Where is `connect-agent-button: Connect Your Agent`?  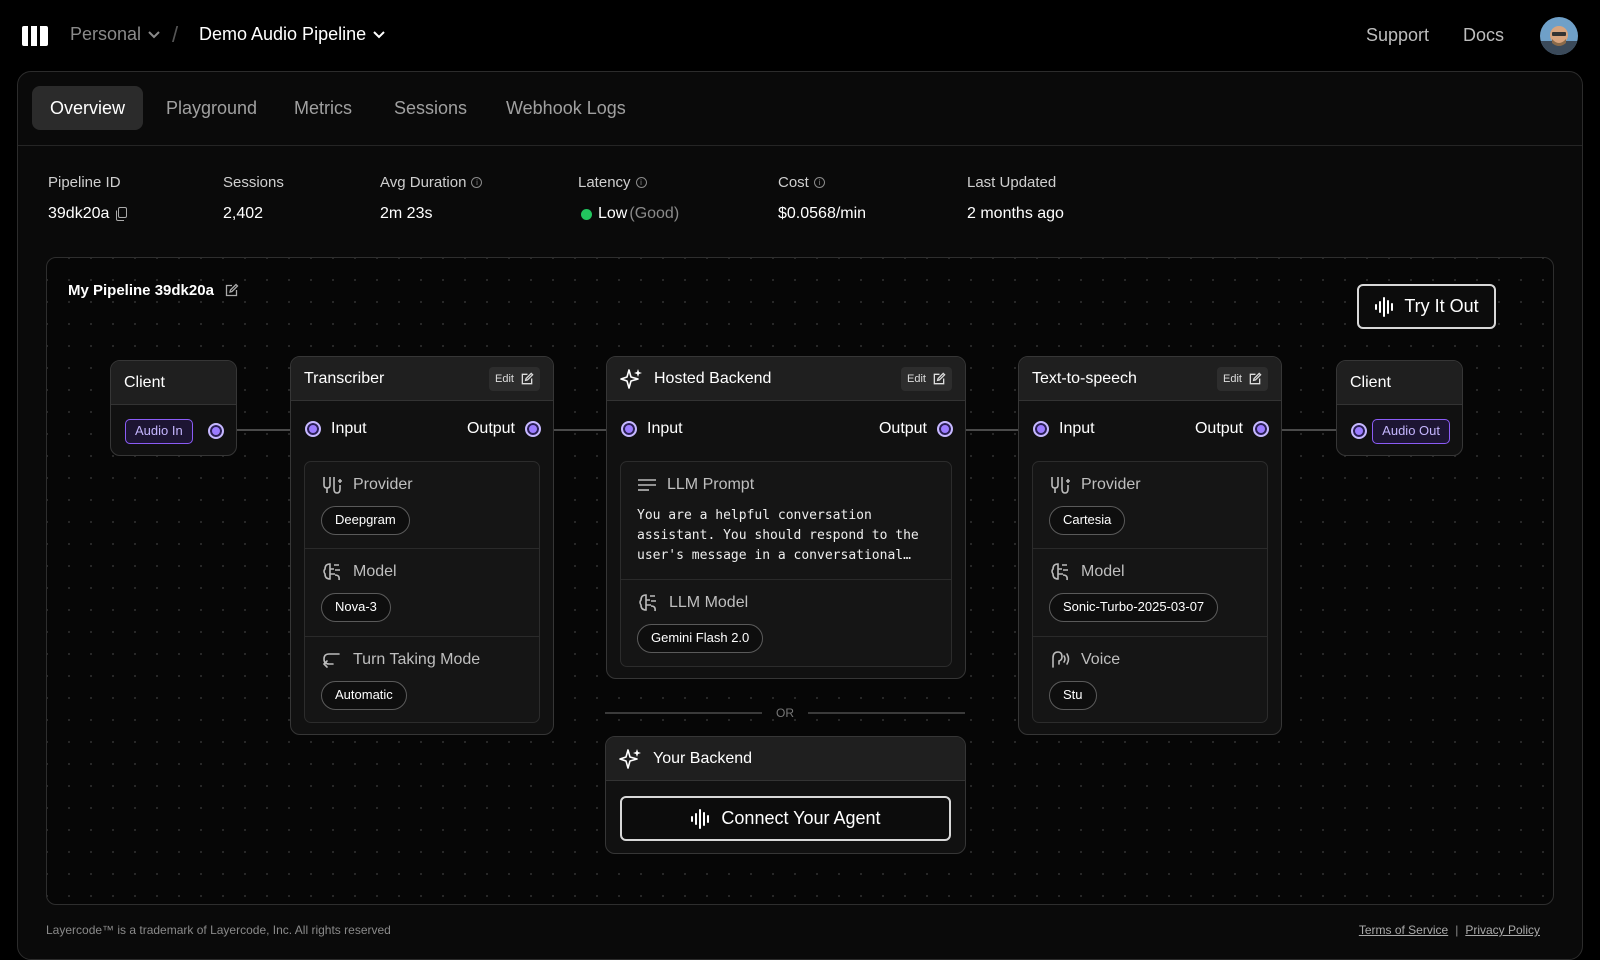
connect-agent-button: Connect Your Agent is located at coordinates (785, 818).